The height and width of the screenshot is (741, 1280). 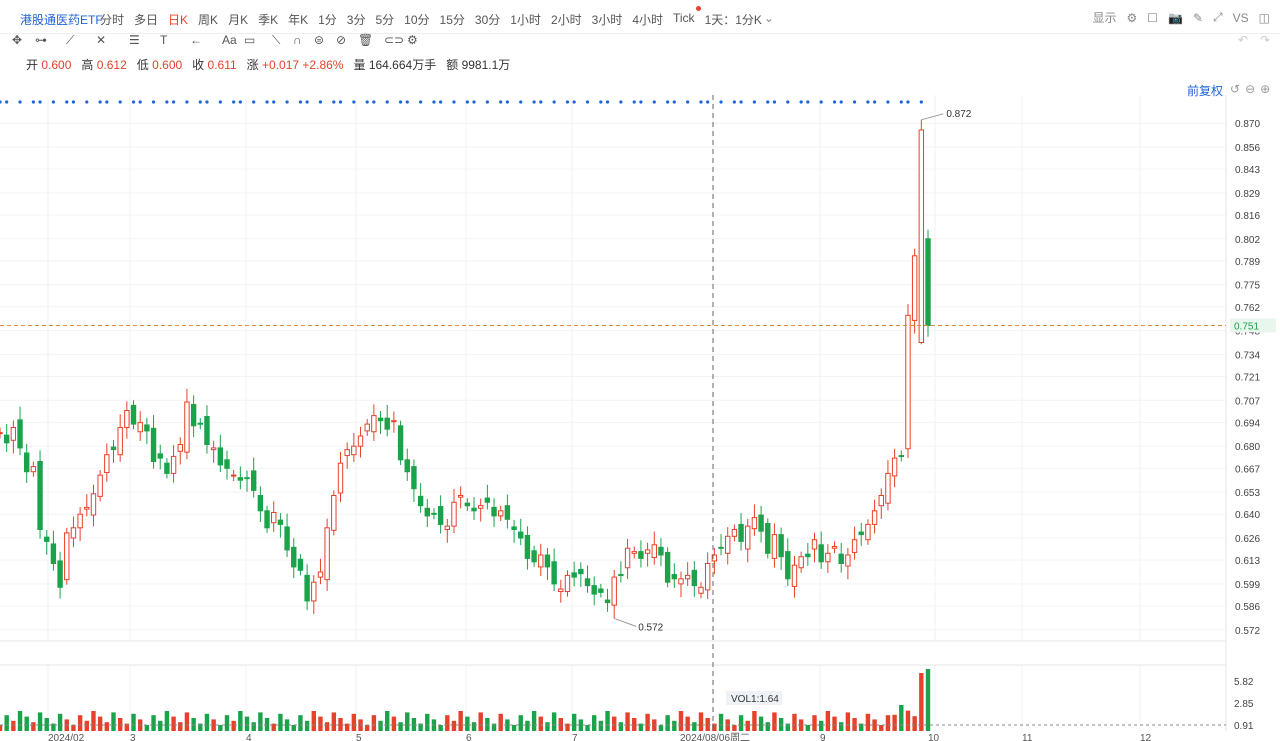 I want to click on hide-icon: ⊘, so click(x=341, y=40).